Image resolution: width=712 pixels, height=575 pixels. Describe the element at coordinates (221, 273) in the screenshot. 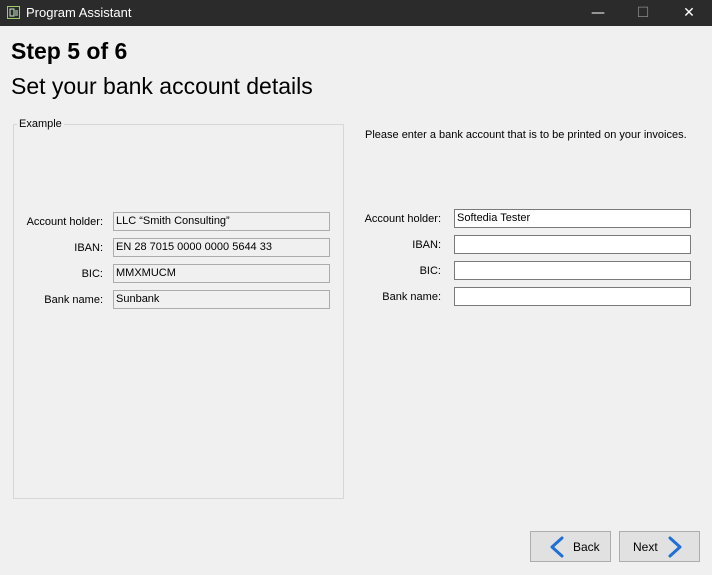

I see `example-bic-field: MMXMUCM` at that location.